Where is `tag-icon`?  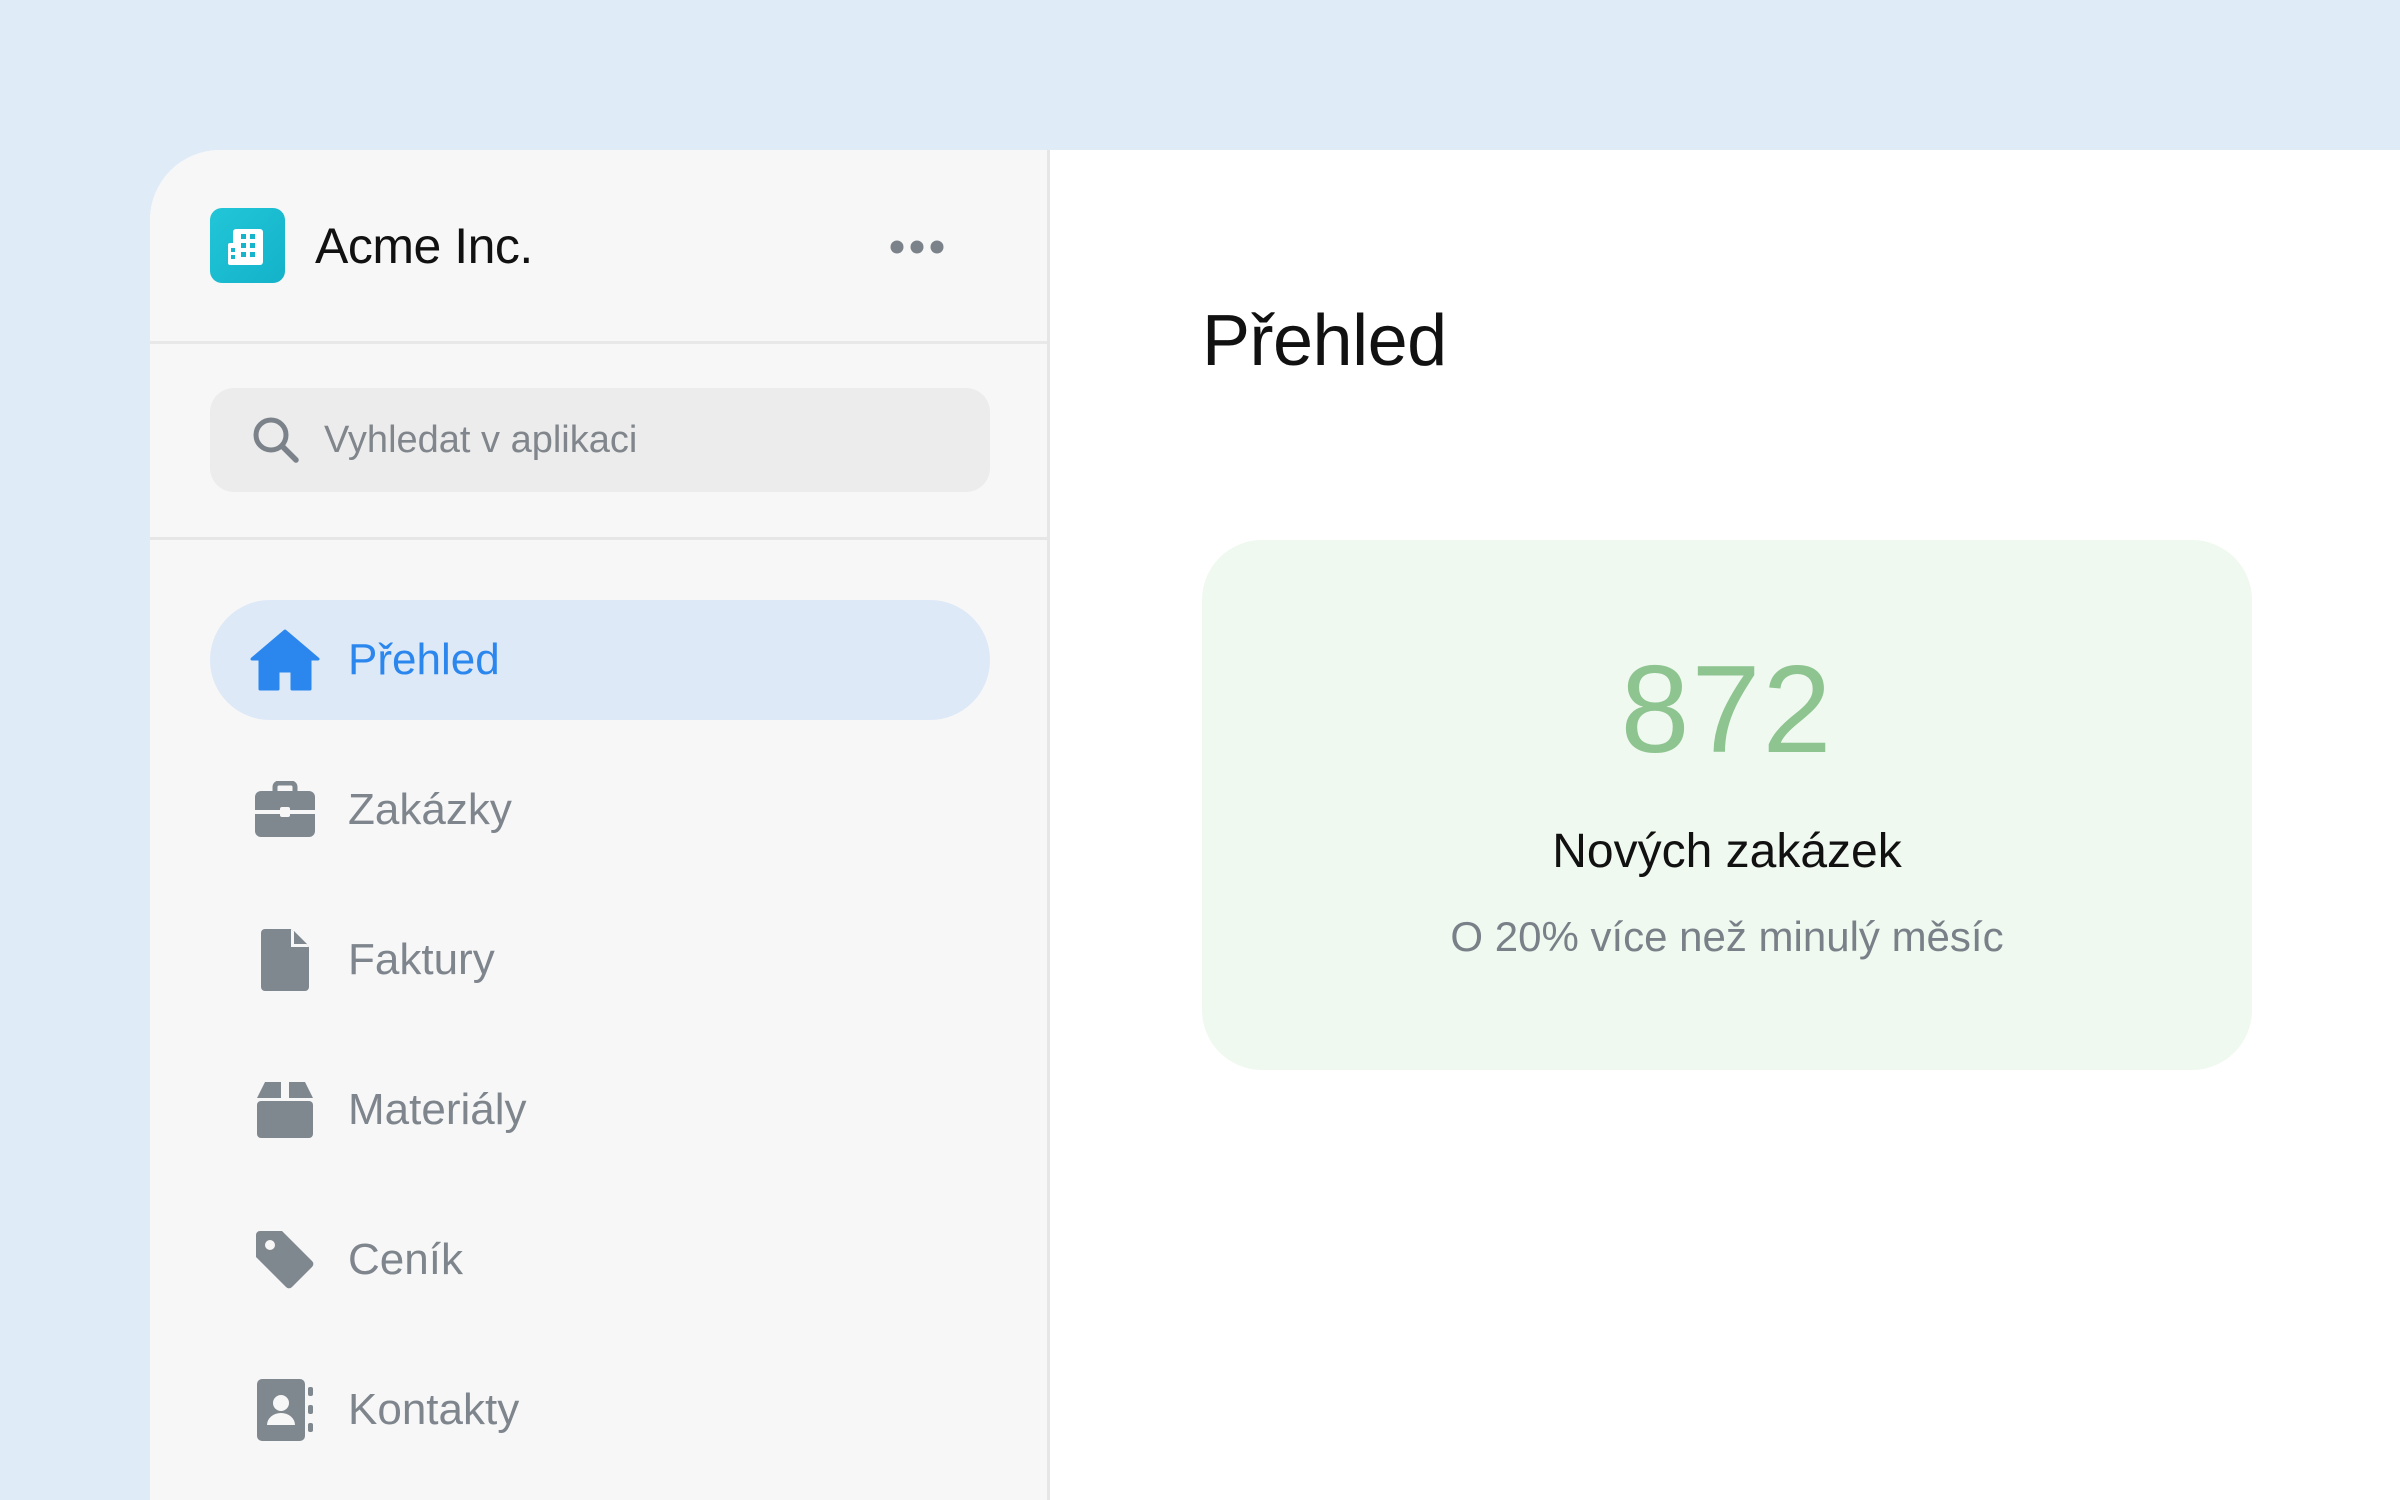 tag-icon is located at coordinates (285, 1260).